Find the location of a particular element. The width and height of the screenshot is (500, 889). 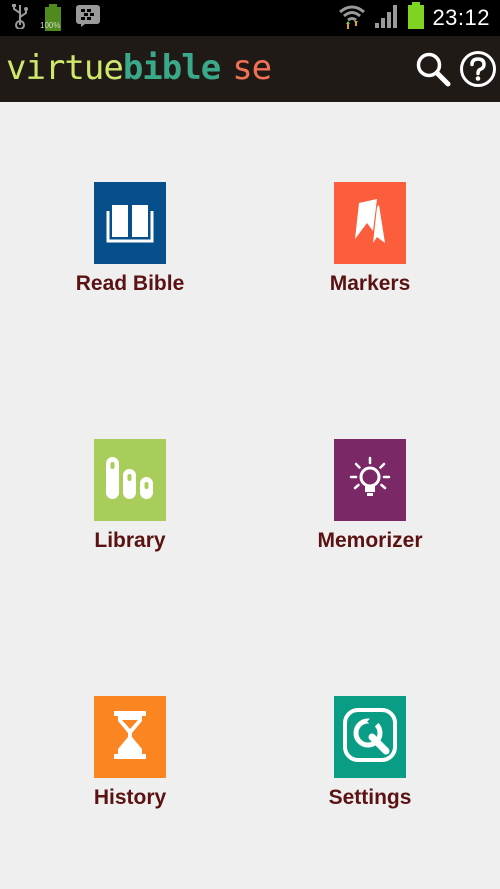

wifi-icon is located at coordinates (352, 18).